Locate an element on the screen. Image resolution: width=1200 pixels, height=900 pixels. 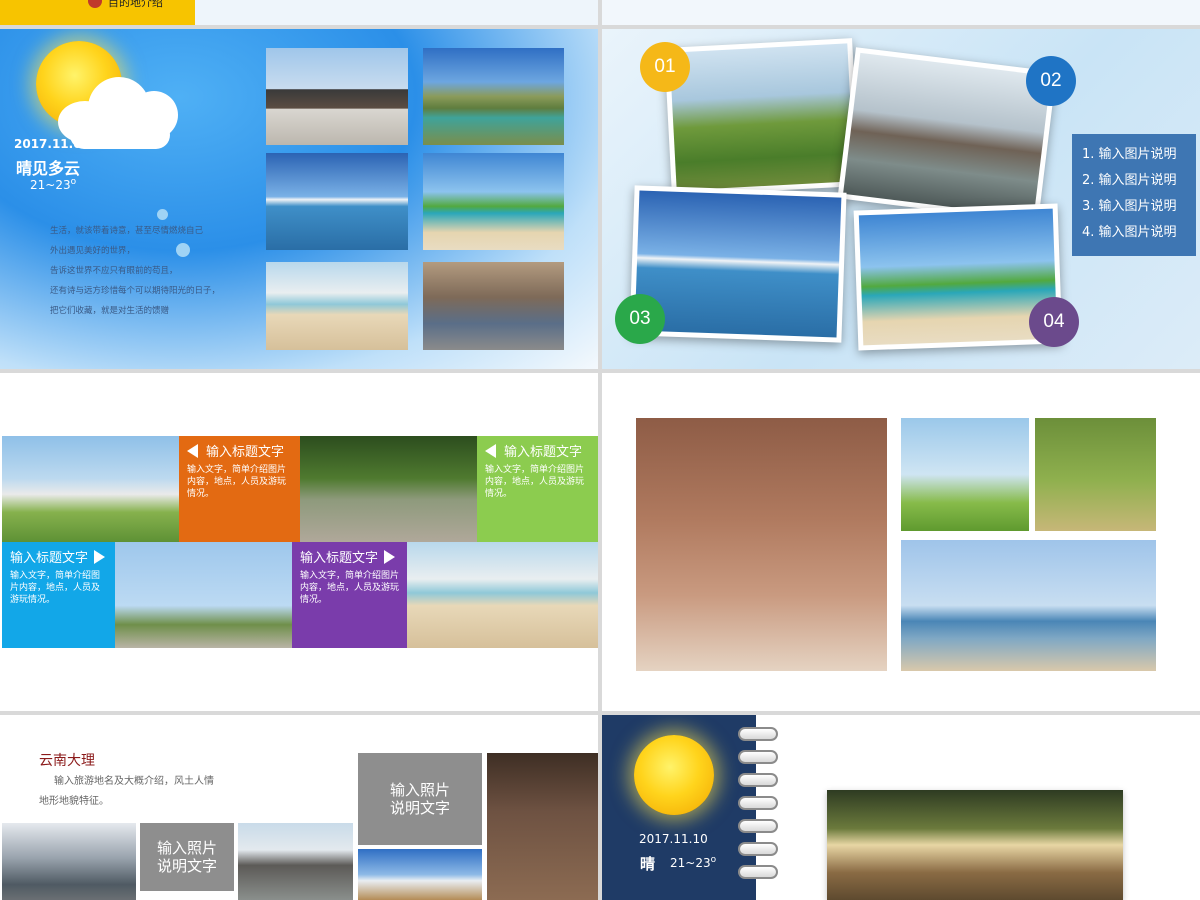
photo-family-cycling is located at coordinates (975, 845).